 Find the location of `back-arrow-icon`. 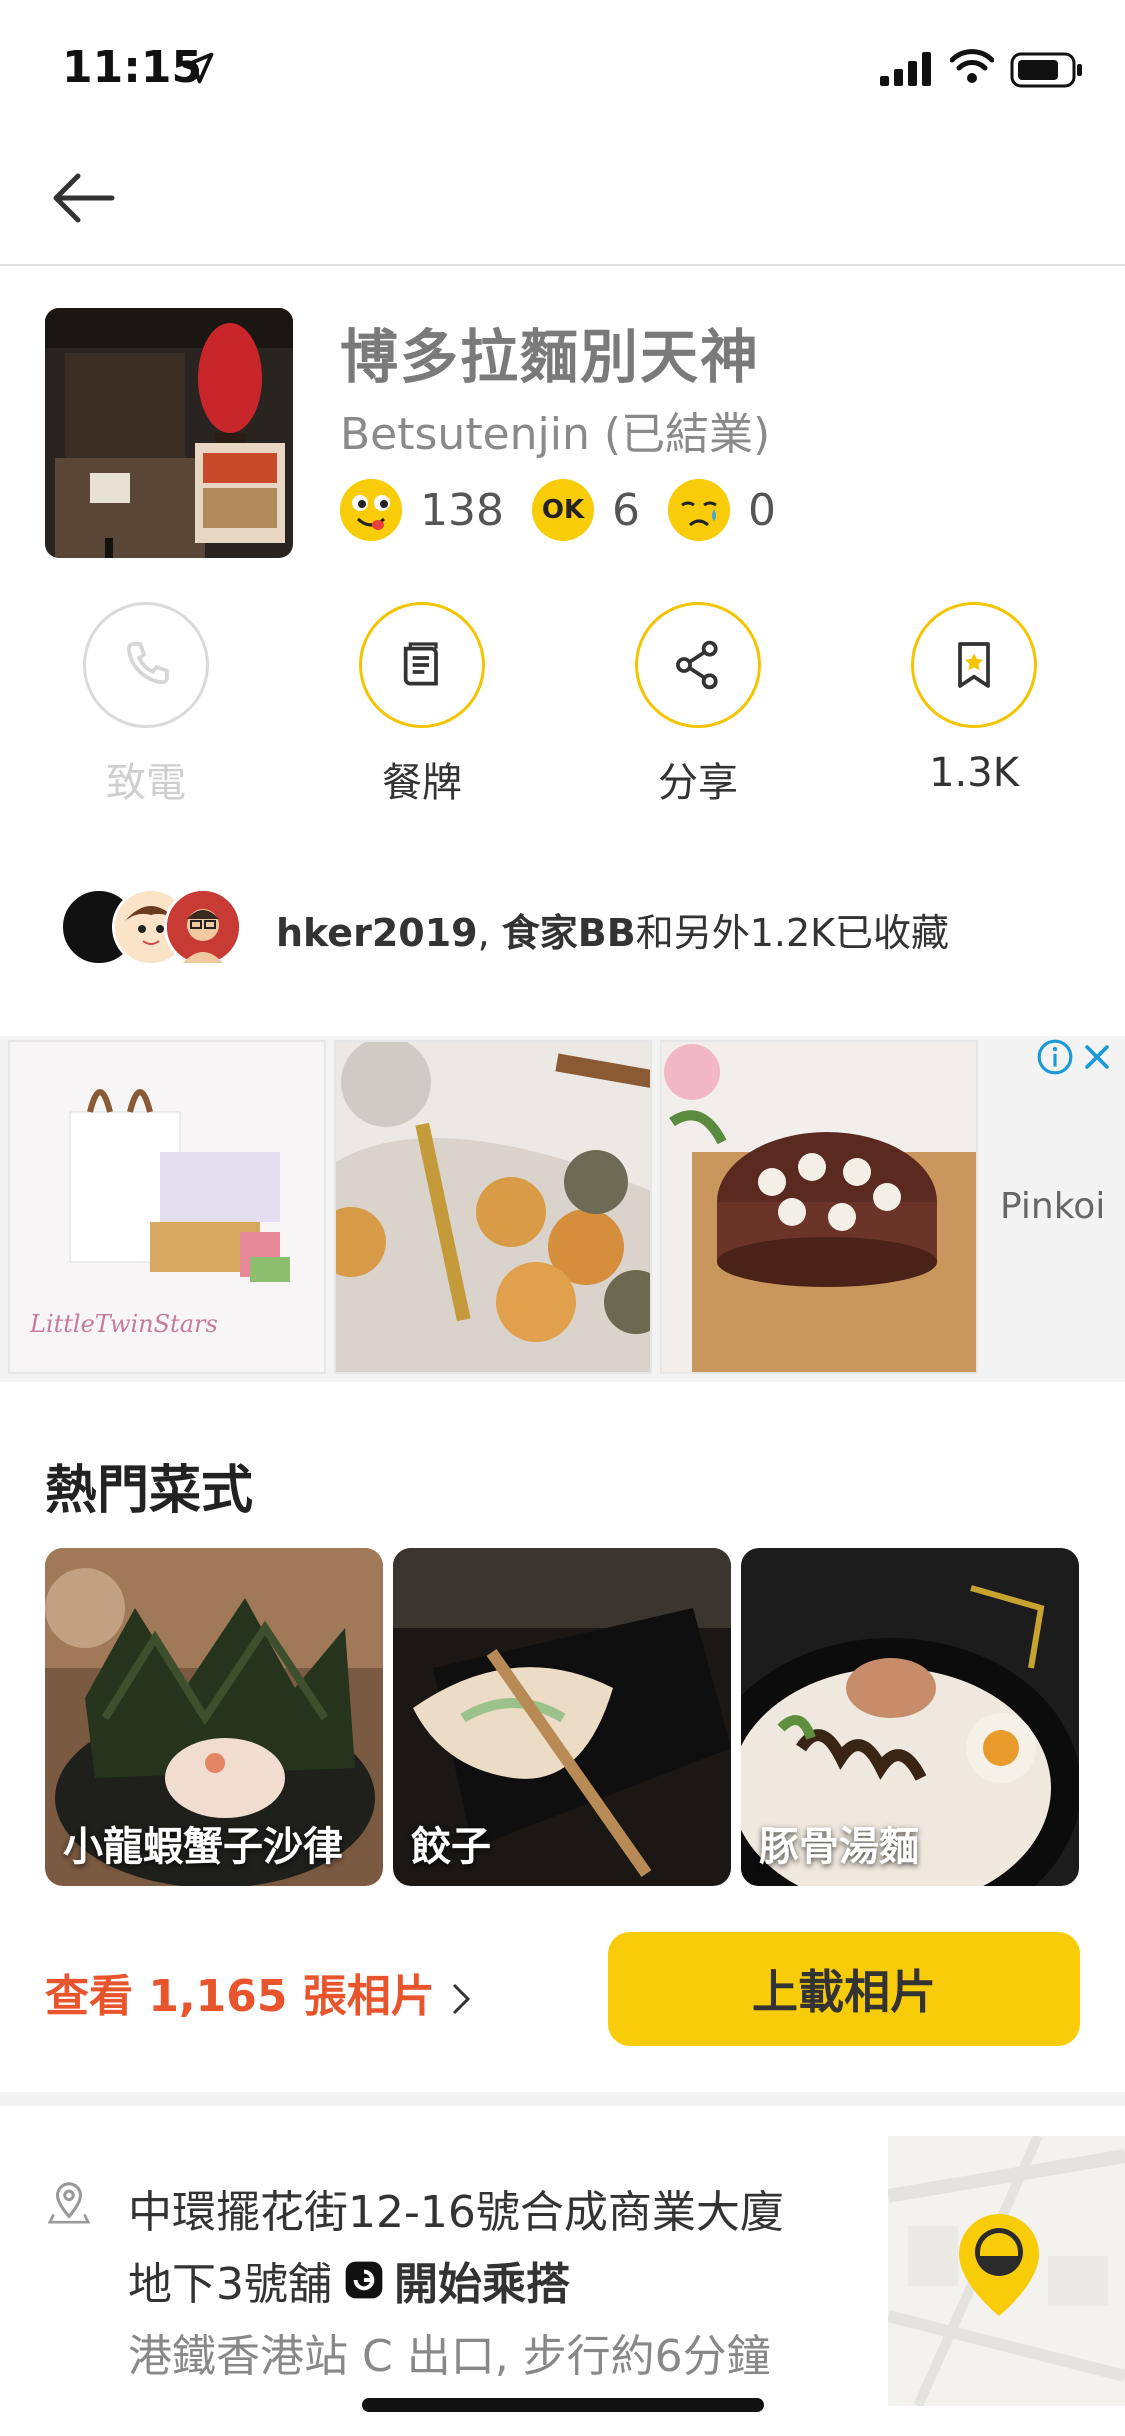

back-arrow-icon is located at coordinates (83, 198).